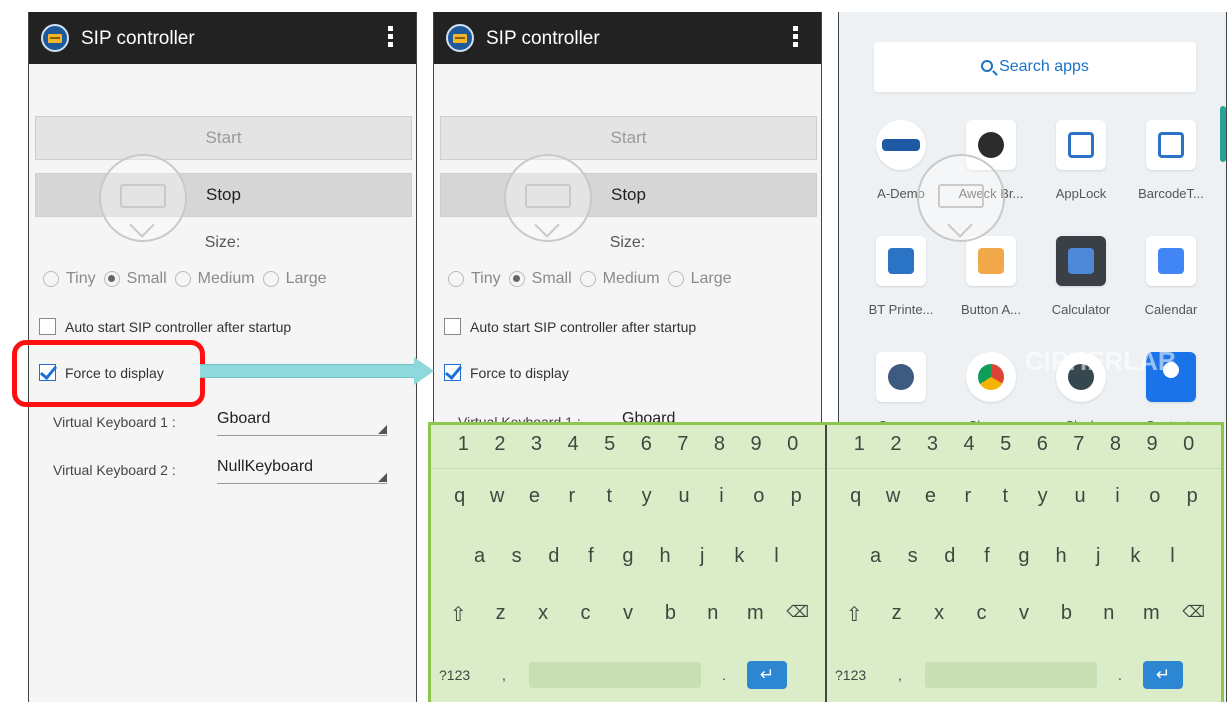  Describe the element at coordinates (724, 675) in the screenshot. I see `period-key: .` at that location.